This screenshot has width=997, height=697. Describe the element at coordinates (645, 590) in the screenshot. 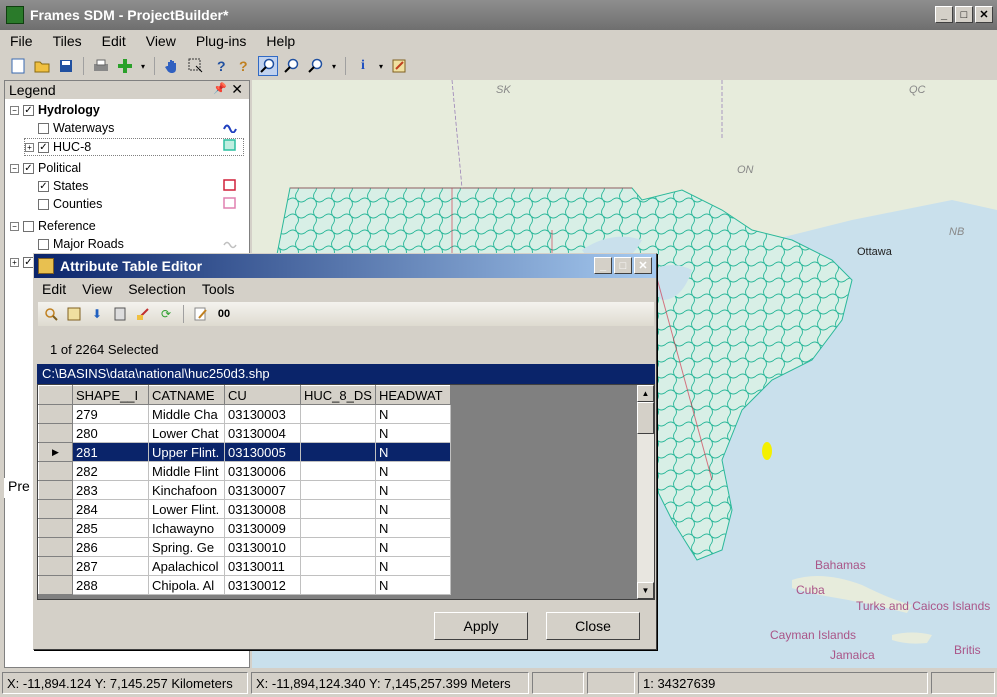

I see `scroll-down-icon: ▼` at that location.